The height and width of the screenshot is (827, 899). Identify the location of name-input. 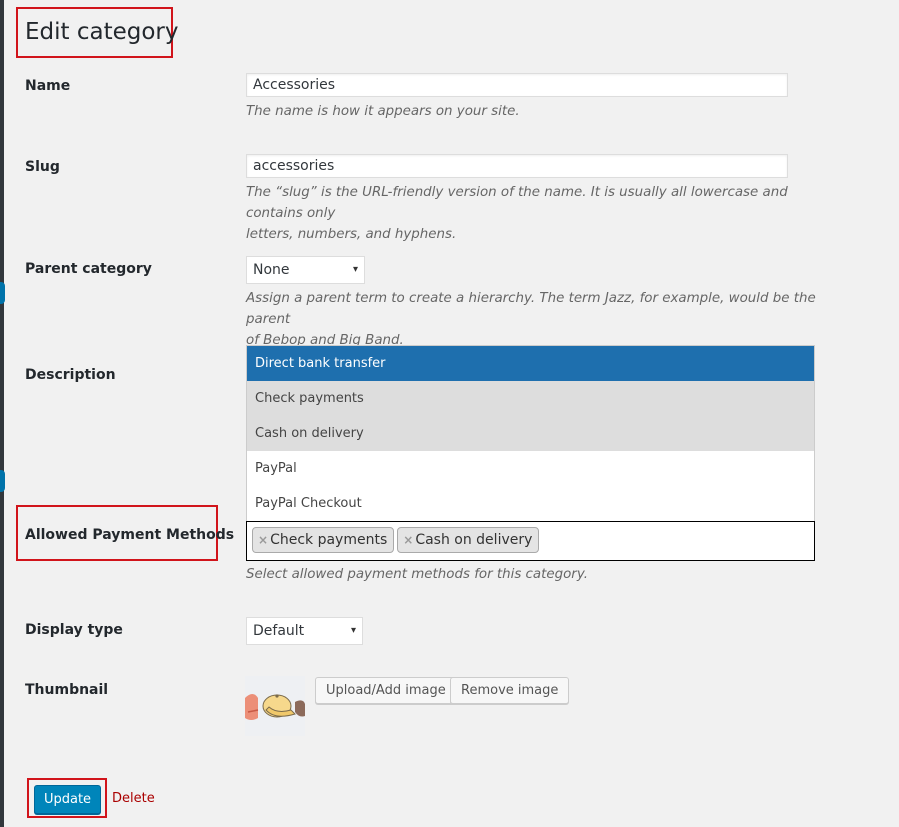
(517, 85).